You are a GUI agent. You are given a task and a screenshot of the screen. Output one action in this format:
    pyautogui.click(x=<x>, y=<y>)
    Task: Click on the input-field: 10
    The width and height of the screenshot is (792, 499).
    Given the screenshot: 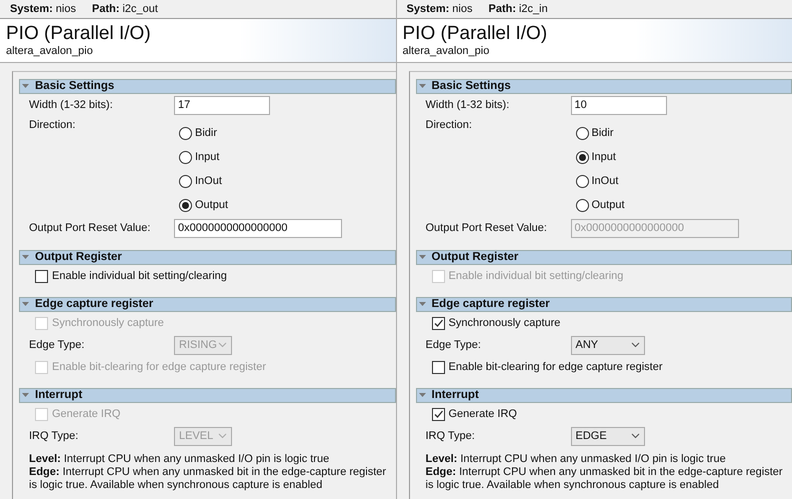 What is the action you would take?
    pyautogui.click(x=618, y=106)
    